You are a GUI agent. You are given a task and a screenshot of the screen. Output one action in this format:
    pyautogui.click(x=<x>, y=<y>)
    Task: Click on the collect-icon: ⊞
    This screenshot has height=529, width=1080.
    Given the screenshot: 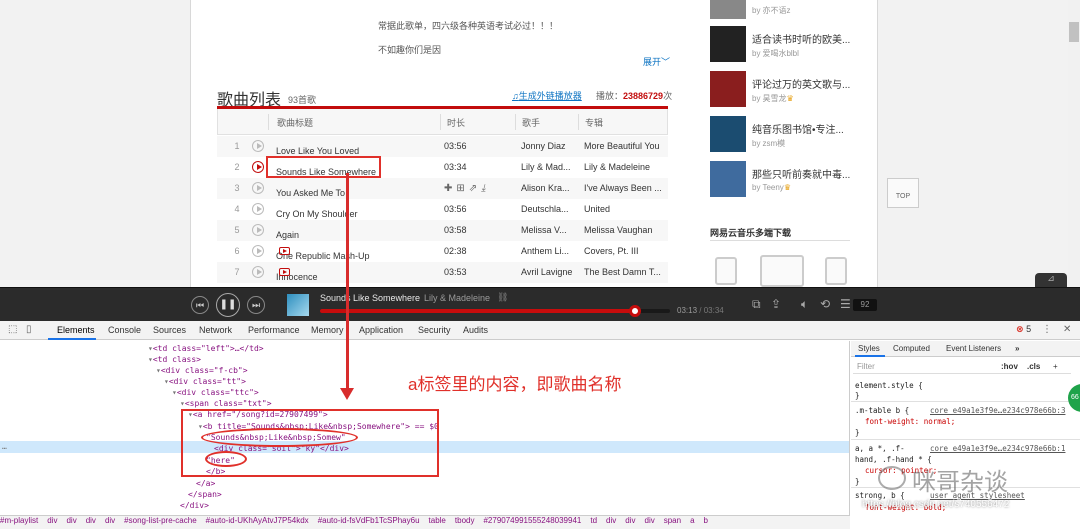 What is the action you would take?
    pyautogui.click(x=462, y=188)
    